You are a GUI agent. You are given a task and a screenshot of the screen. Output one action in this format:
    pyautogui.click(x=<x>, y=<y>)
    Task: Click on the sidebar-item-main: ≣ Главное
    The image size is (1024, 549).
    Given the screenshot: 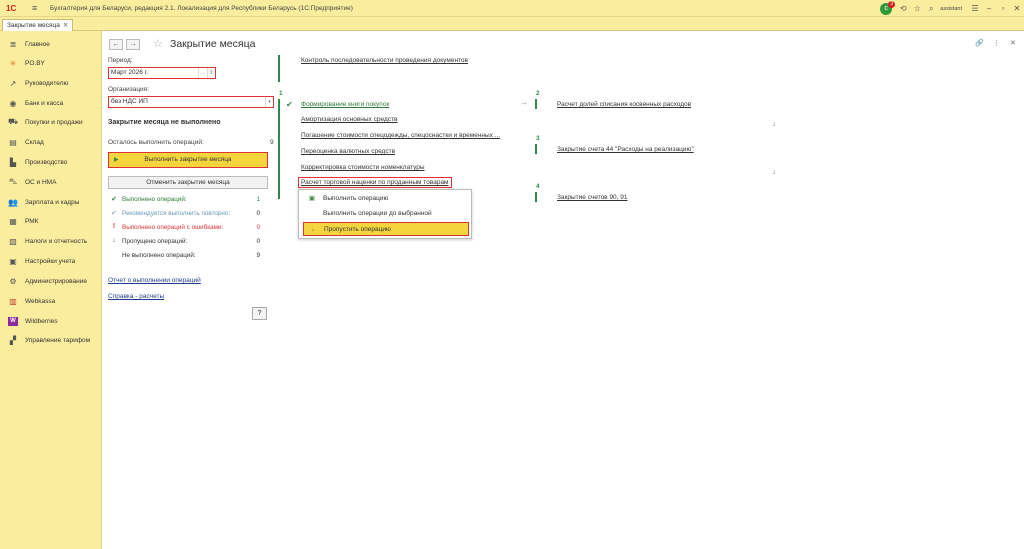 What is the action you would take?
    pyautogui.click(x=51, y=44)
    